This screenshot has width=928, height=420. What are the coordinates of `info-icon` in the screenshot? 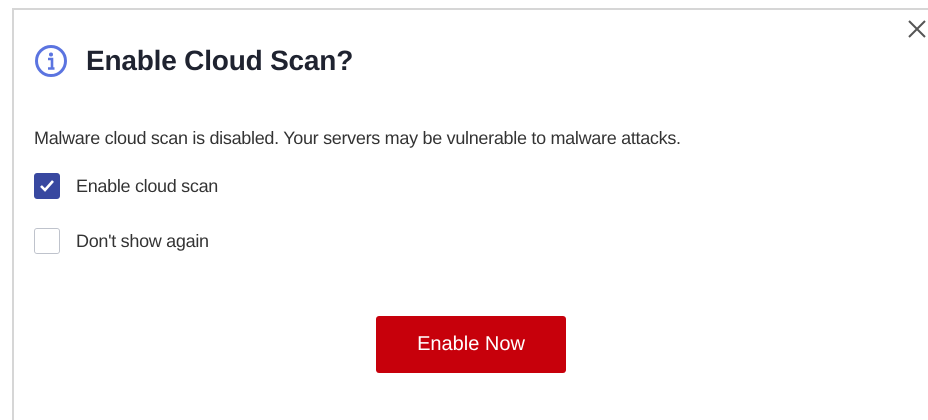 It's located at (51, 61).